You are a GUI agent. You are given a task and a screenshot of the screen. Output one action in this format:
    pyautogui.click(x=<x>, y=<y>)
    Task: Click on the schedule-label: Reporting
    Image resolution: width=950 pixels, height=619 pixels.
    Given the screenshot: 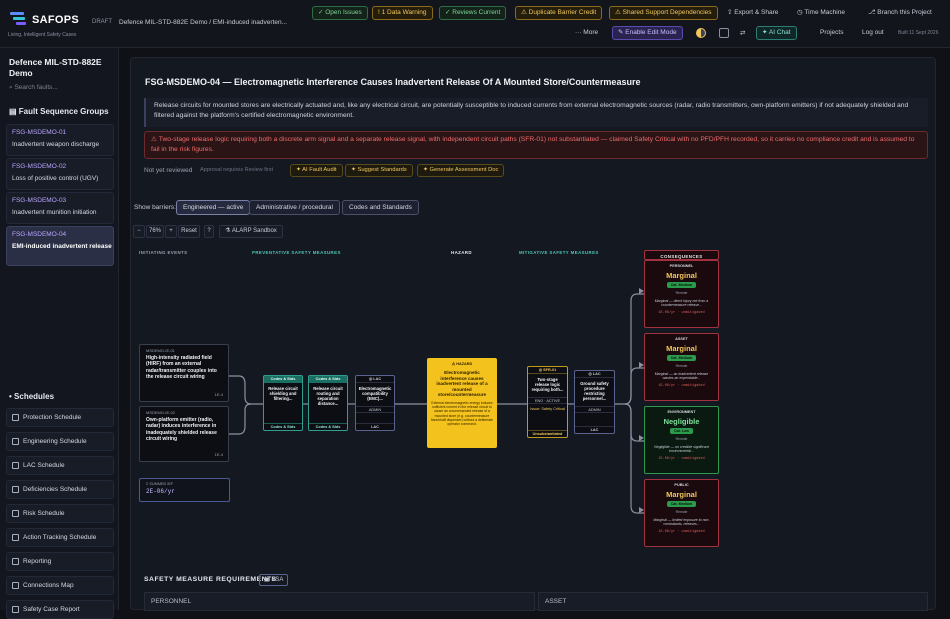 What is the action you would take?
    pyautogui.click(x=37, y=561)
    